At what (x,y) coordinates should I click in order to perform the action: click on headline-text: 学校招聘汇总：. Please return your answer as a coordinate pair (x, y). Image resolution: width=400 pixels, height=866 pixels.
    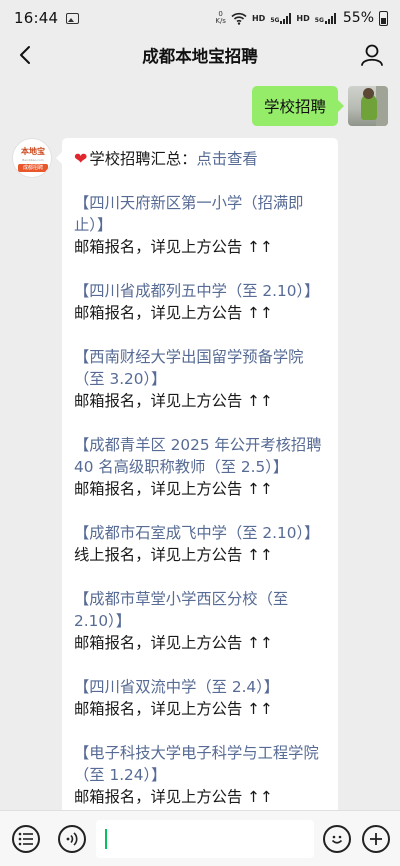
    Looking at the image, I should click on (143, 159).